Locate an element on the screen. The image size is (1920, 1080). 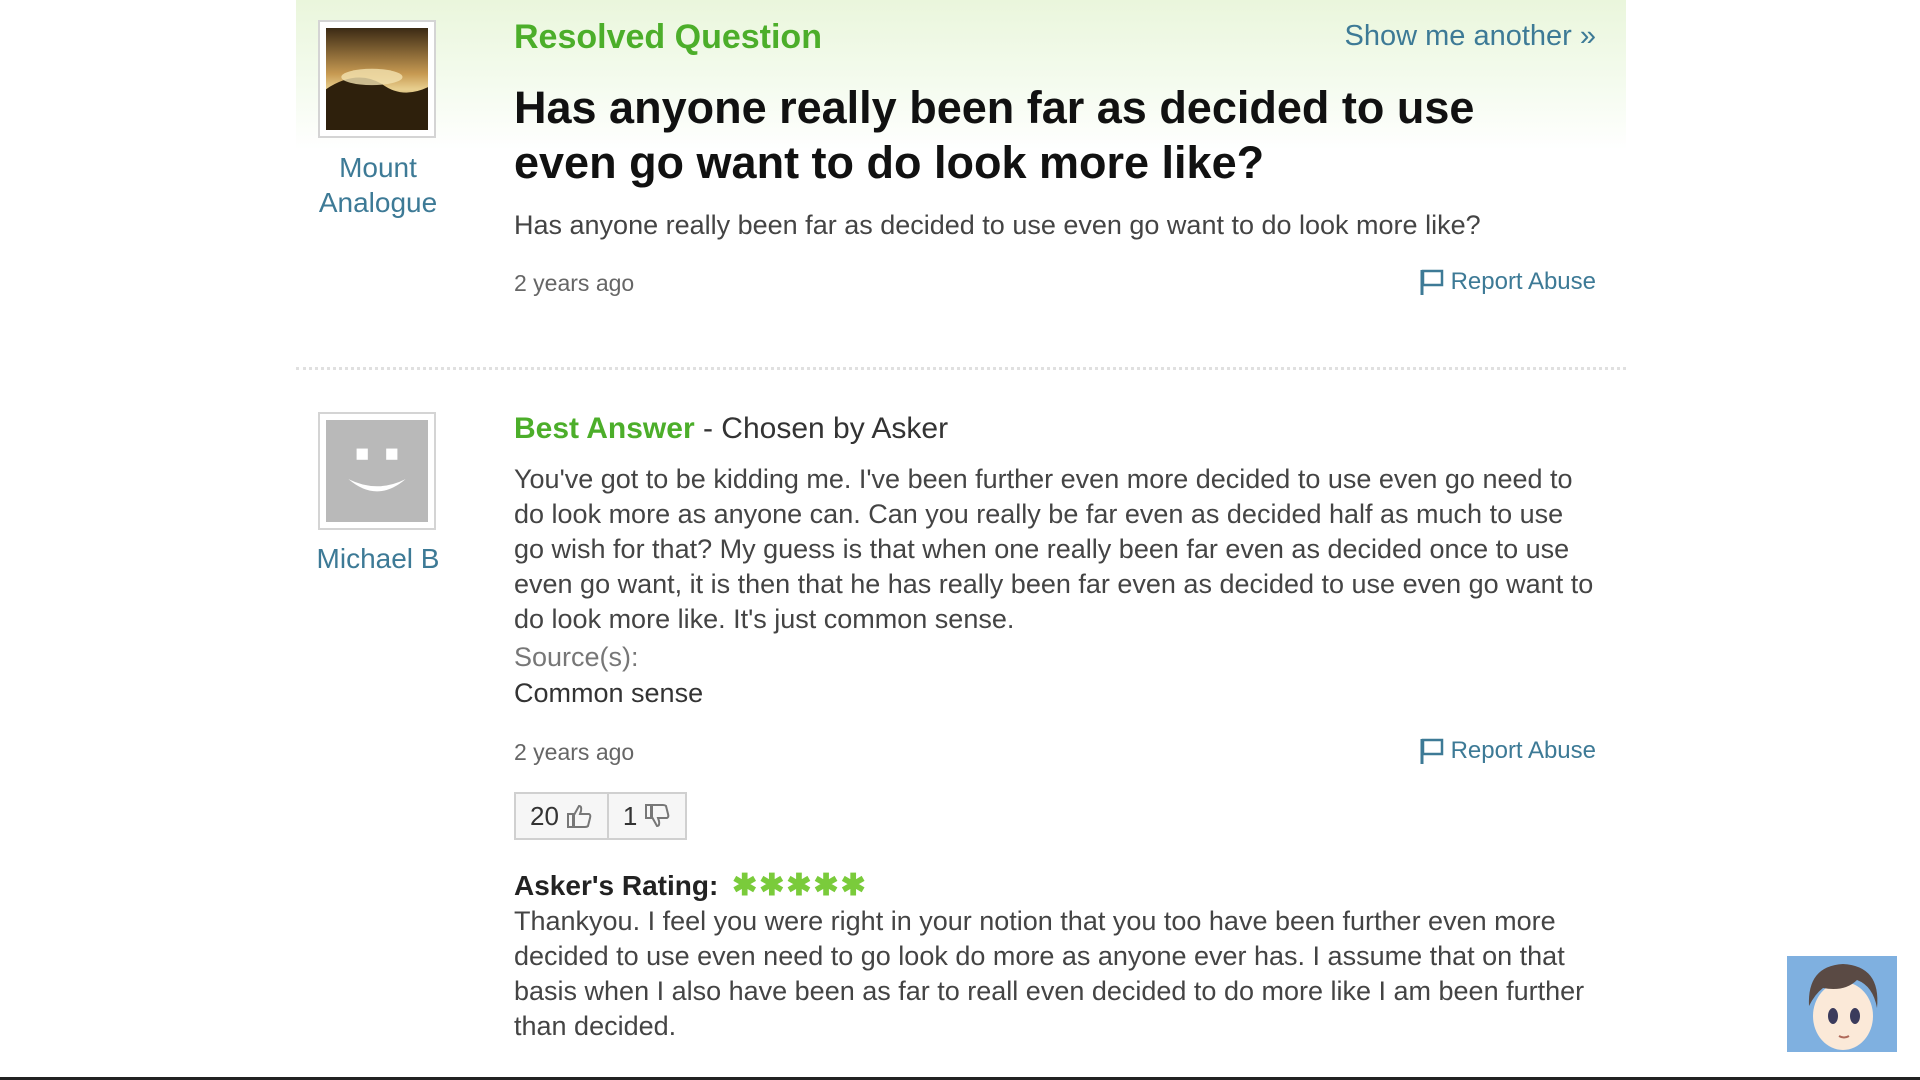
question-report-abuse: Report Abuse is located at coordinates (1507, 282).